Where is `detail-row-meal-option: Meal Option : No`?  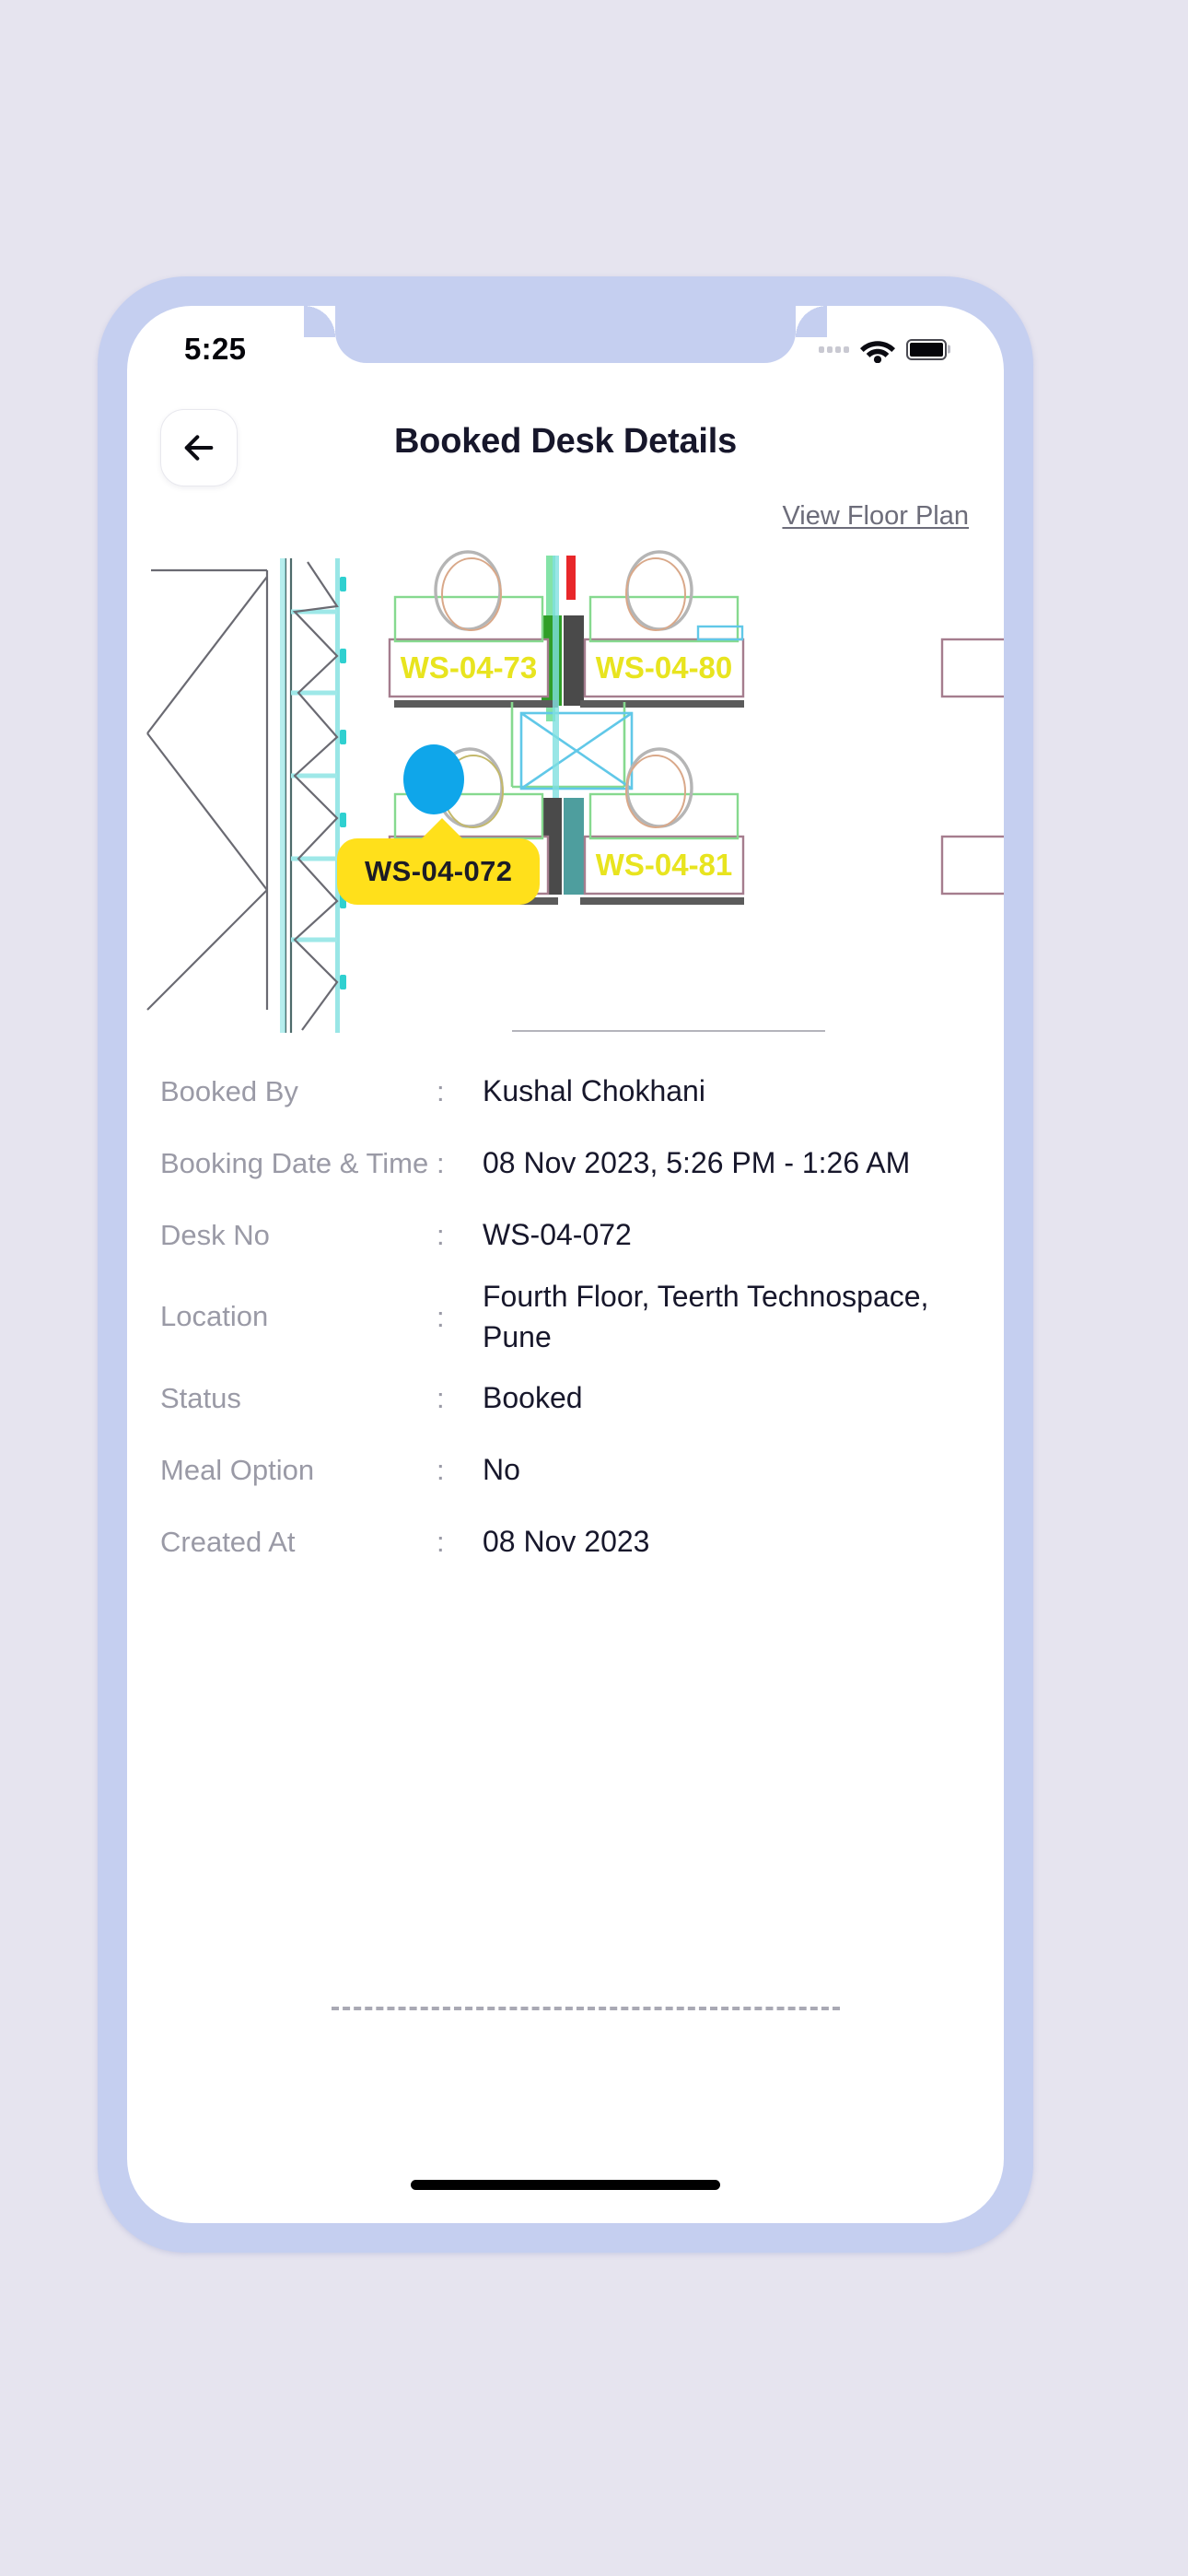 detail-row-meal-option: Meal Option : No is located at coordinates (565, 1470).